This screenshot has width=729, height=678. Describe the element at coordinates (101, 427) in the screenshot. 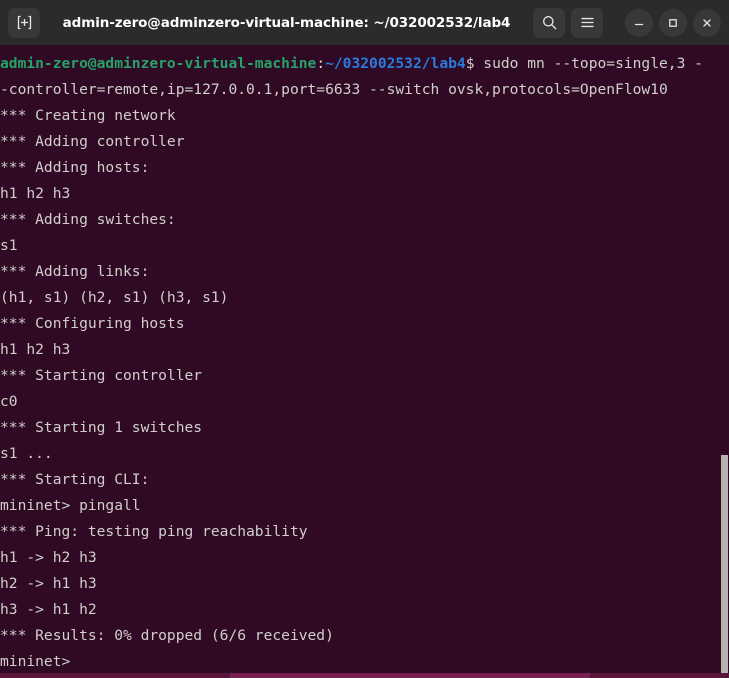

I see `output-text: *** Starting 1 switches` at that location.